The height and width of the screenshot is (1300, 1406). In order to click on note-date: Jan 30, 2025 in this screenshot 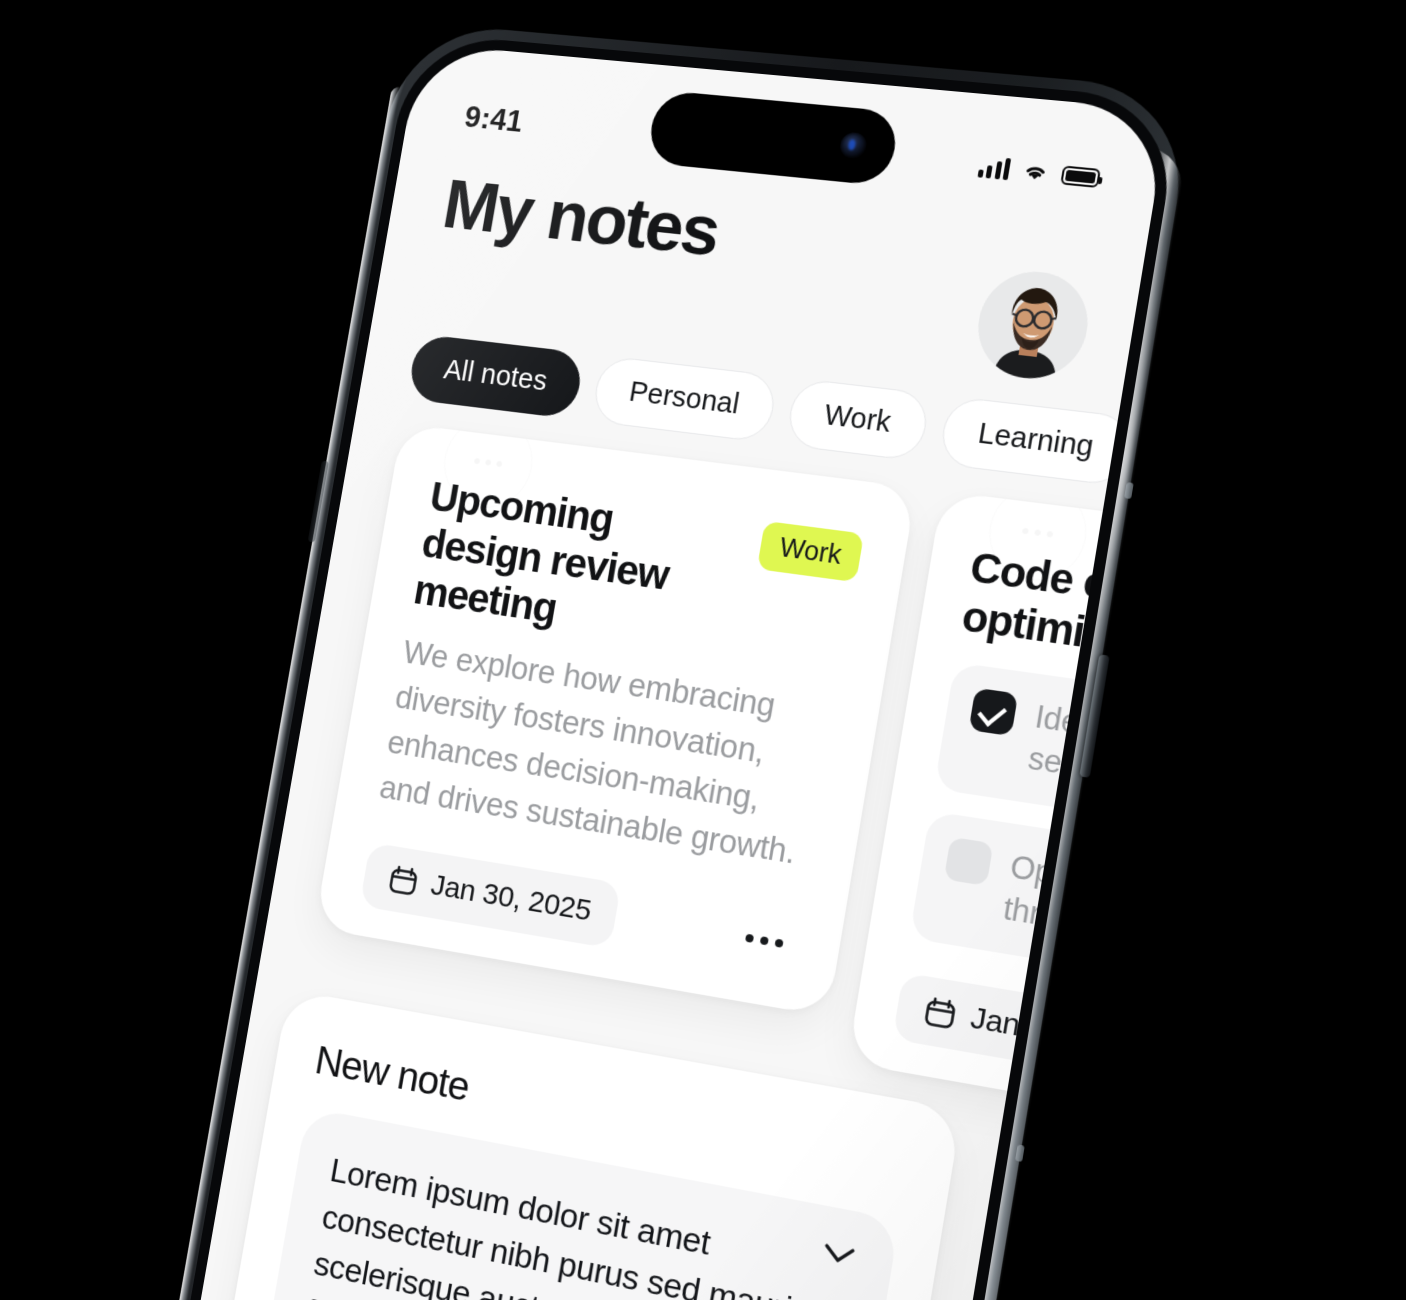, I will do `click(511, 898)`.